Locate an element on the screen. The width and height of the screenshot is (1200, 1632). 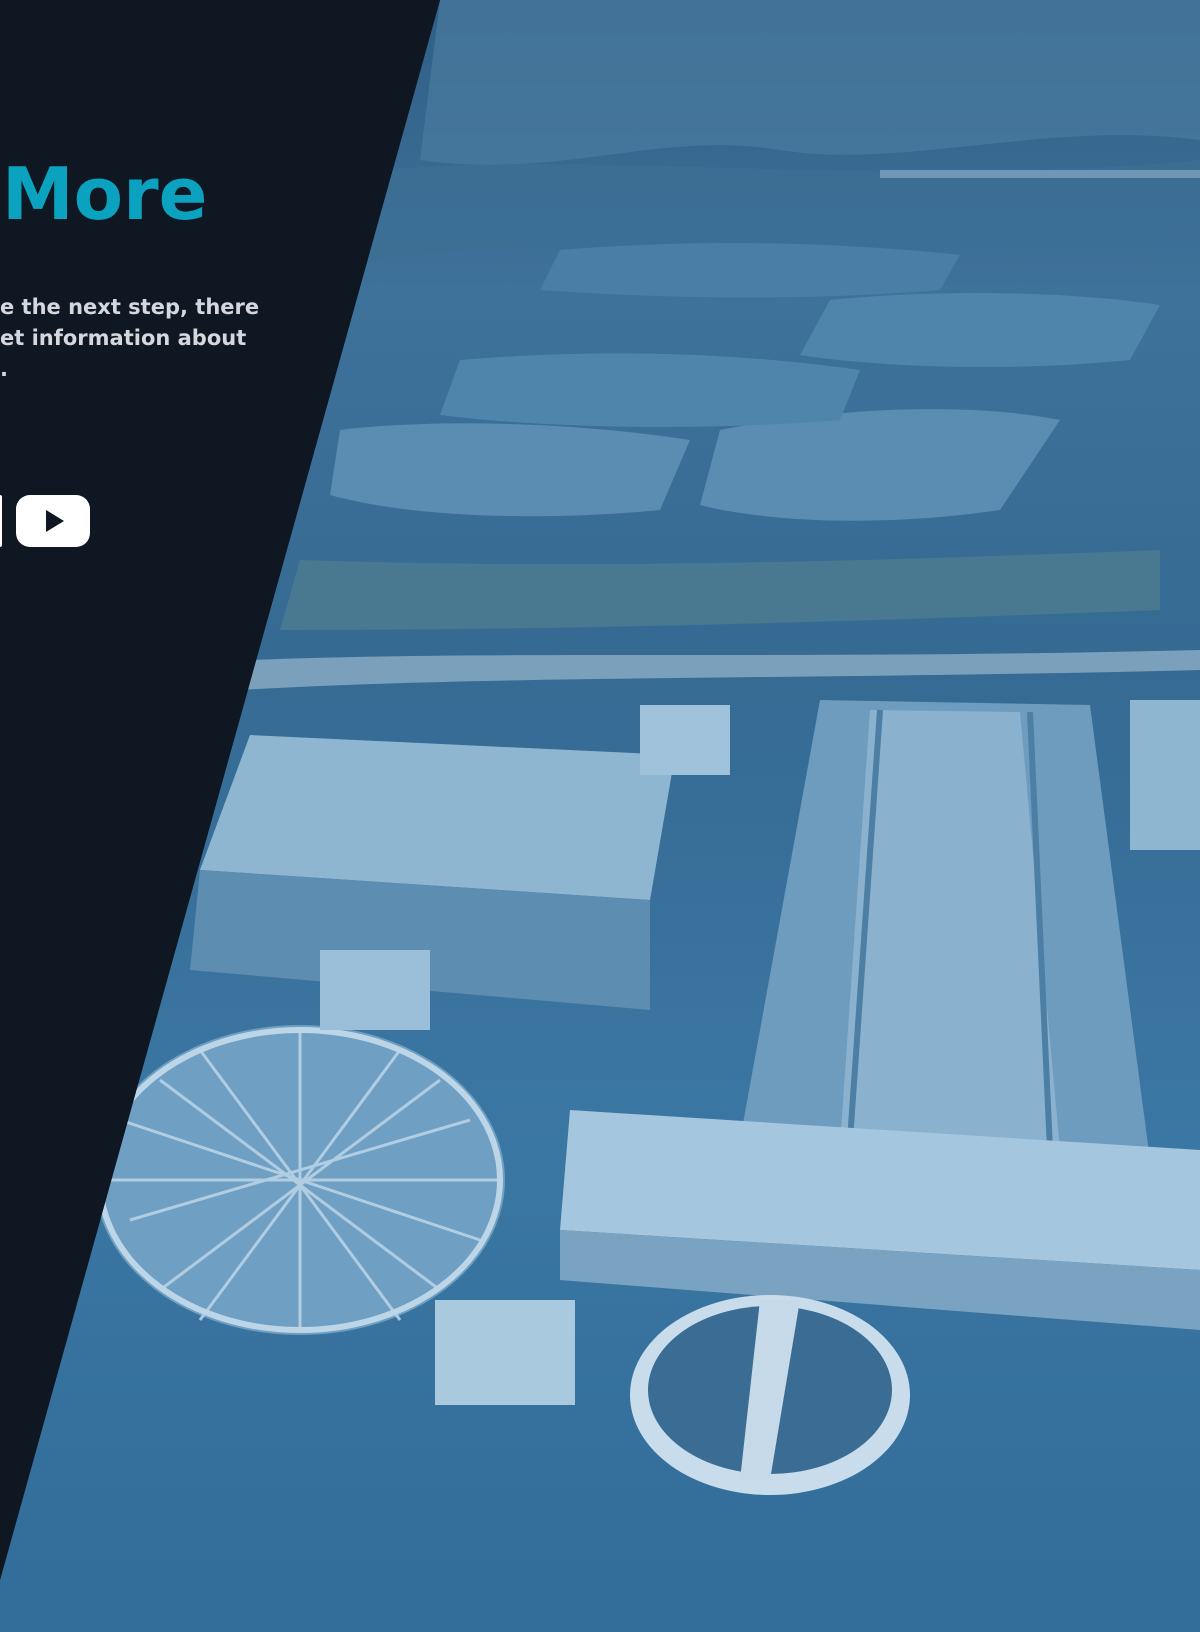
body-line-2: et information about is located at coordinates (123, 338).